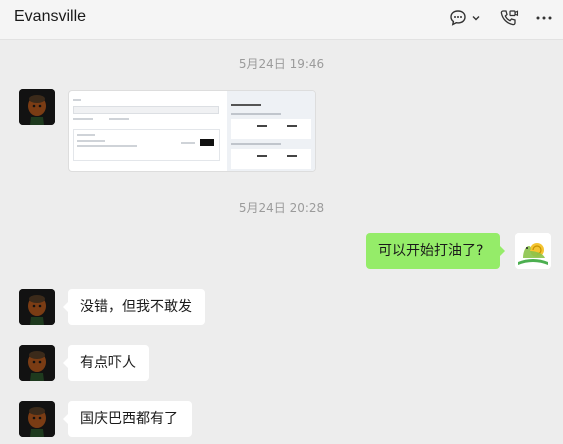  I want to click on chevron-down-icon, so click(476, 18).